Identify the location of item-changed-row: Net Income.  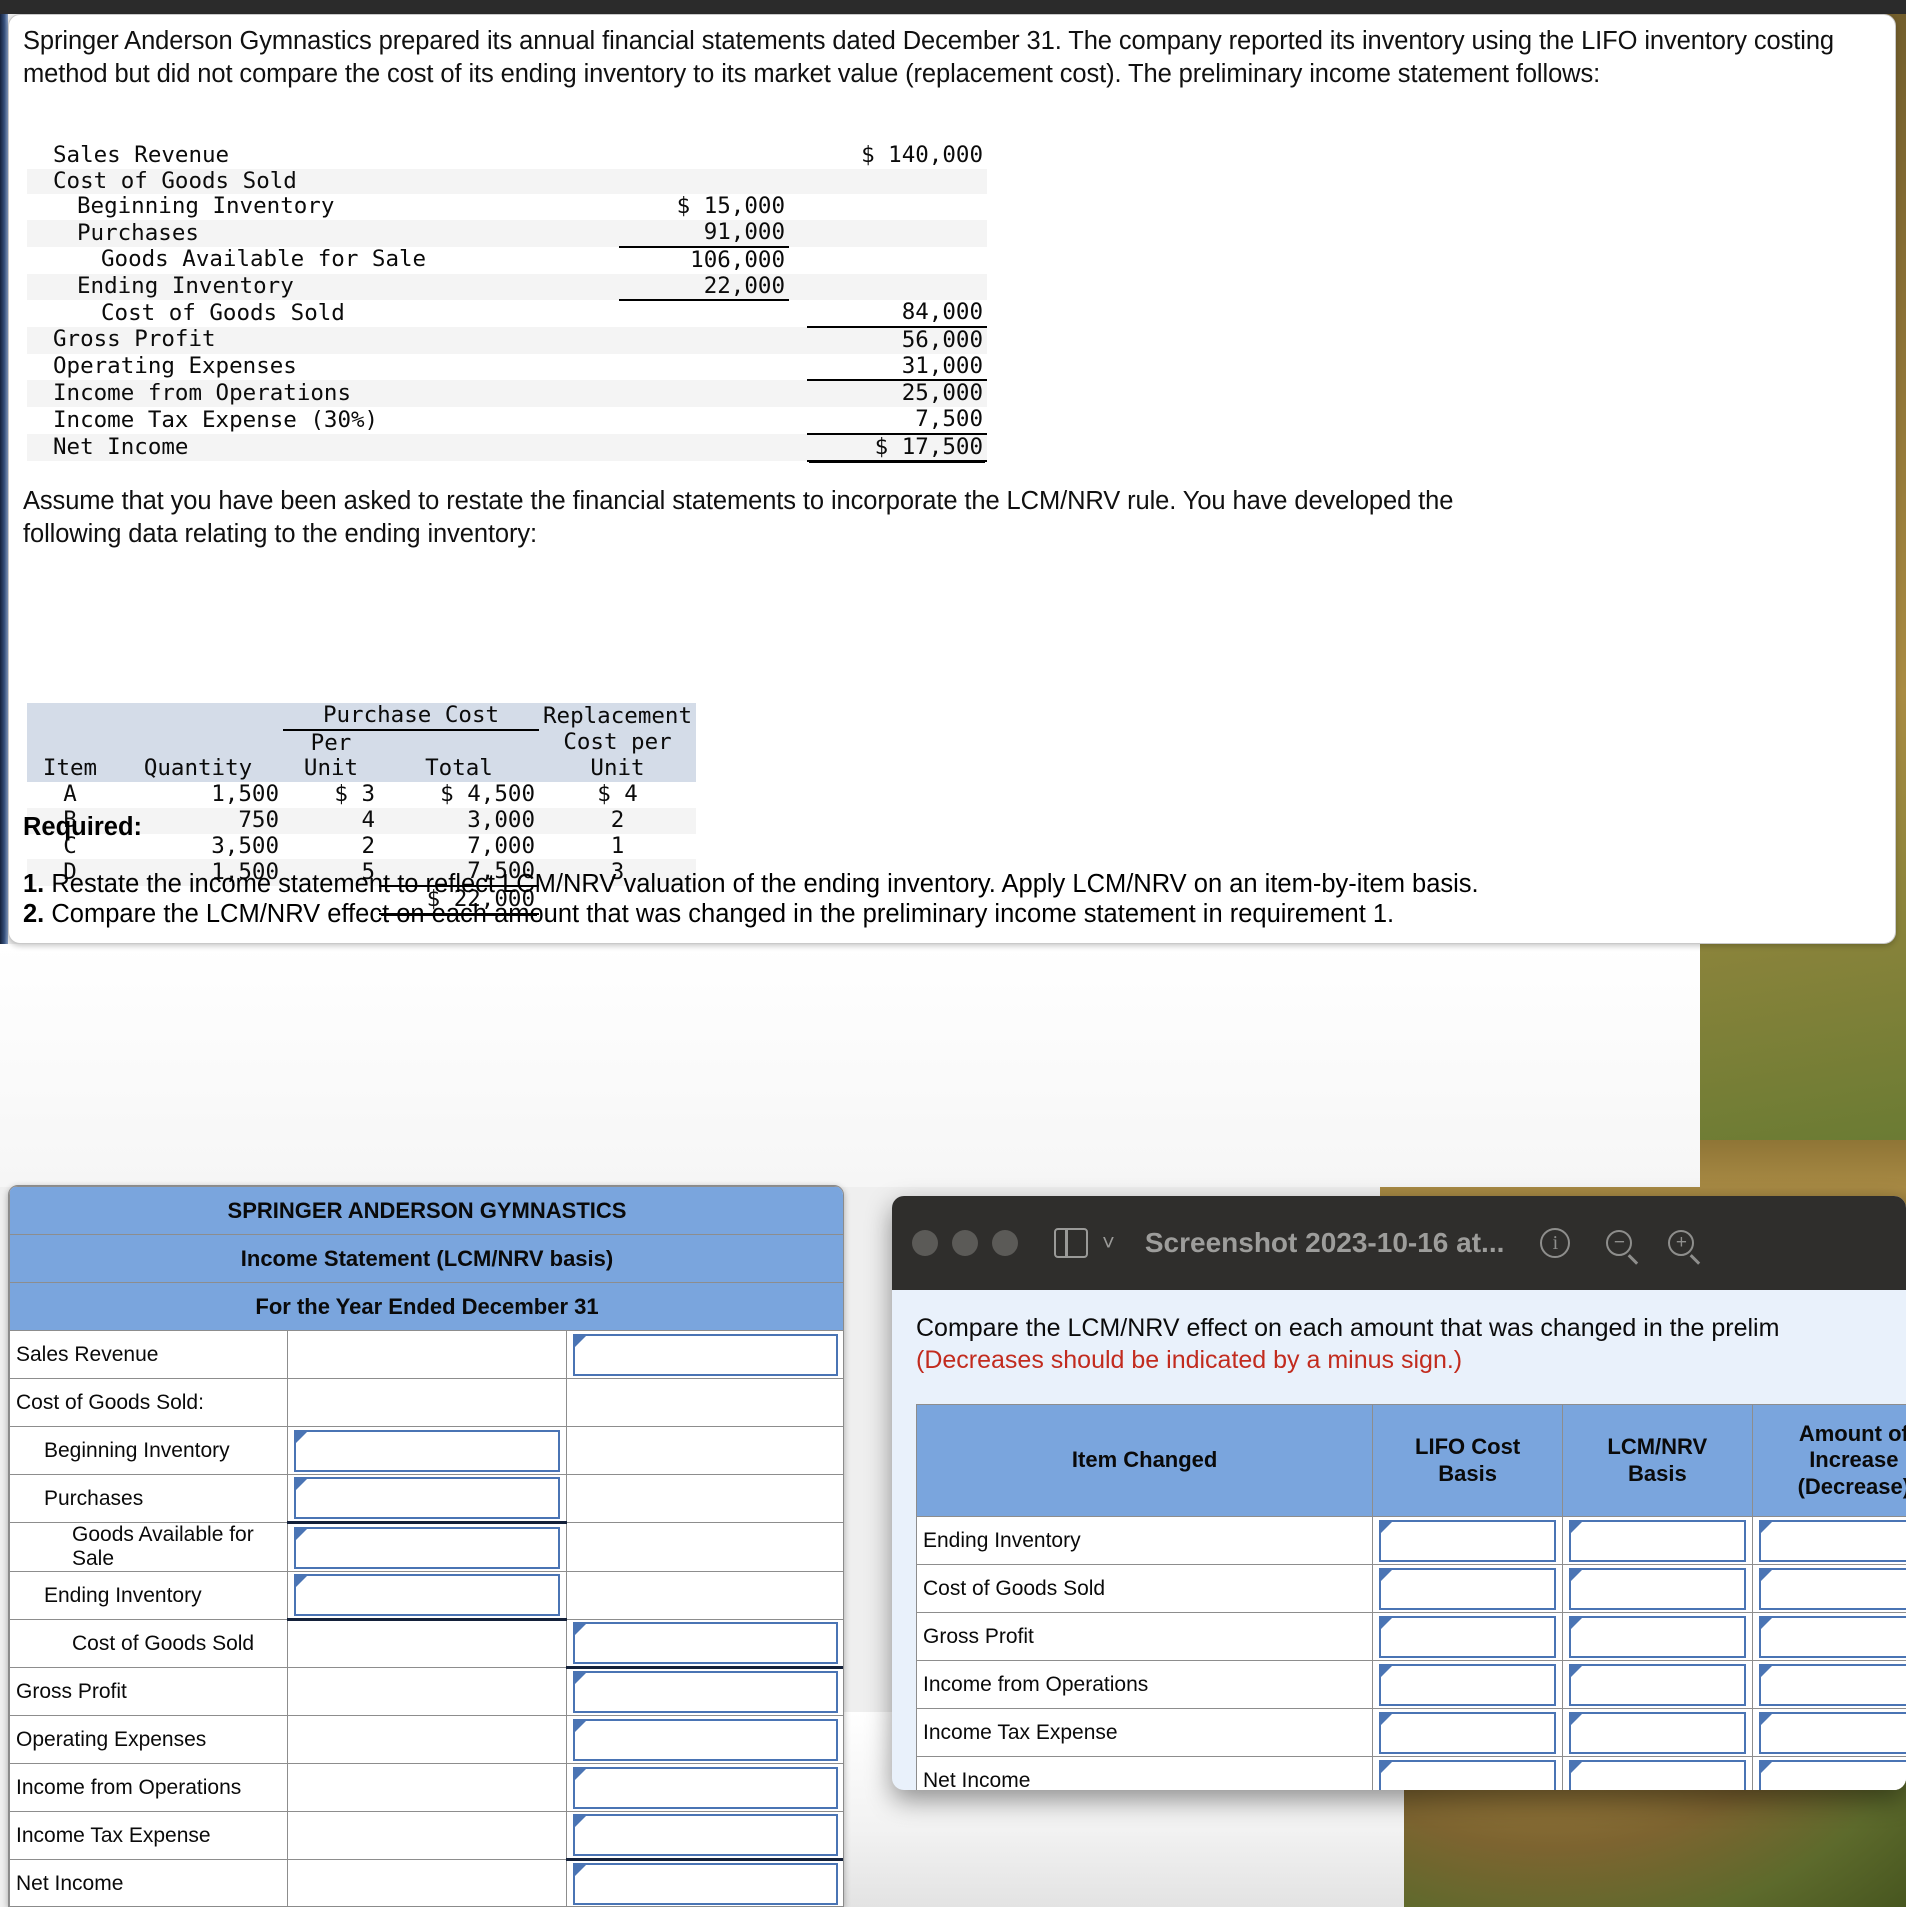
(1410, 1773).